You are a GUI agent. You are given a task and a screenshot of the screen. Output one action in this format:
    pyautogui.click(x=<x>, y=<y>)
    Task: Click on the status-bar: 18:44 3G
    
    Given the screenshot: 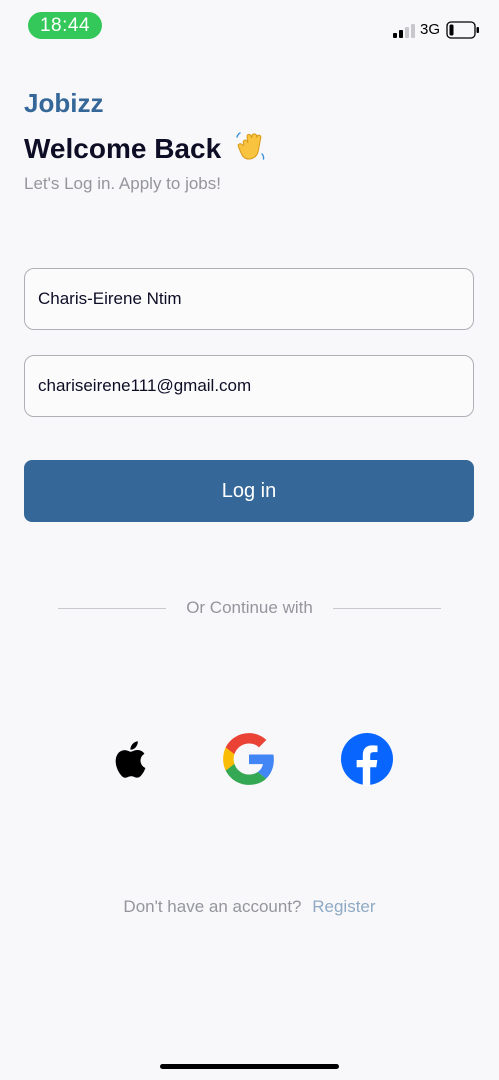 What is the action you would take?
    pyautogui.click(x=249, y=26)
    